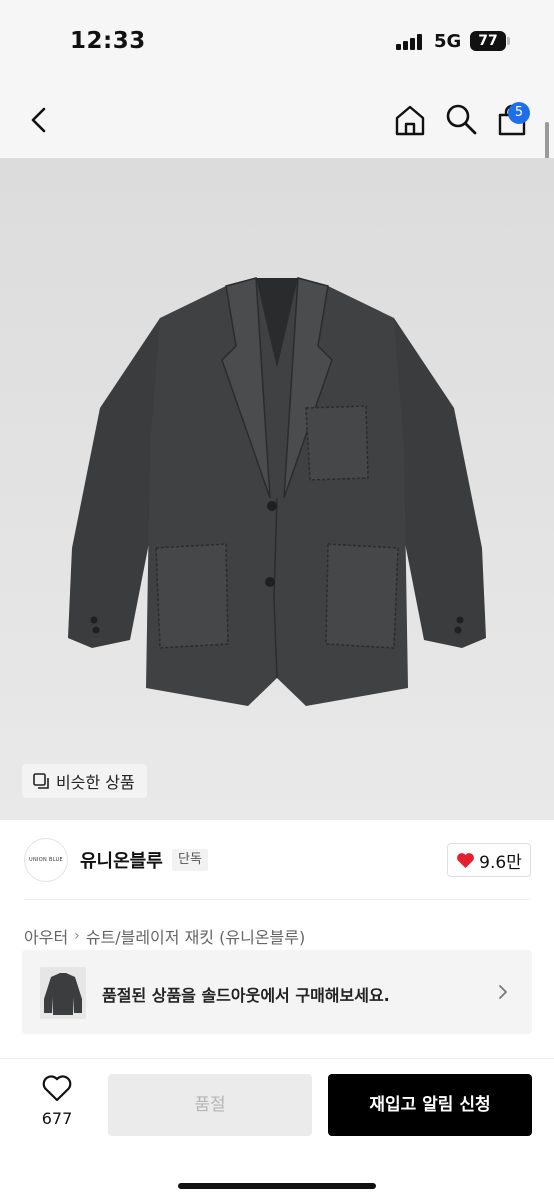 The height and width of the screenshot is (1200, 554). What do you see at coordinates (57, 1104) in the screenshot?
I see `wishlist-button: 677` at bounding box center [57, 1104].